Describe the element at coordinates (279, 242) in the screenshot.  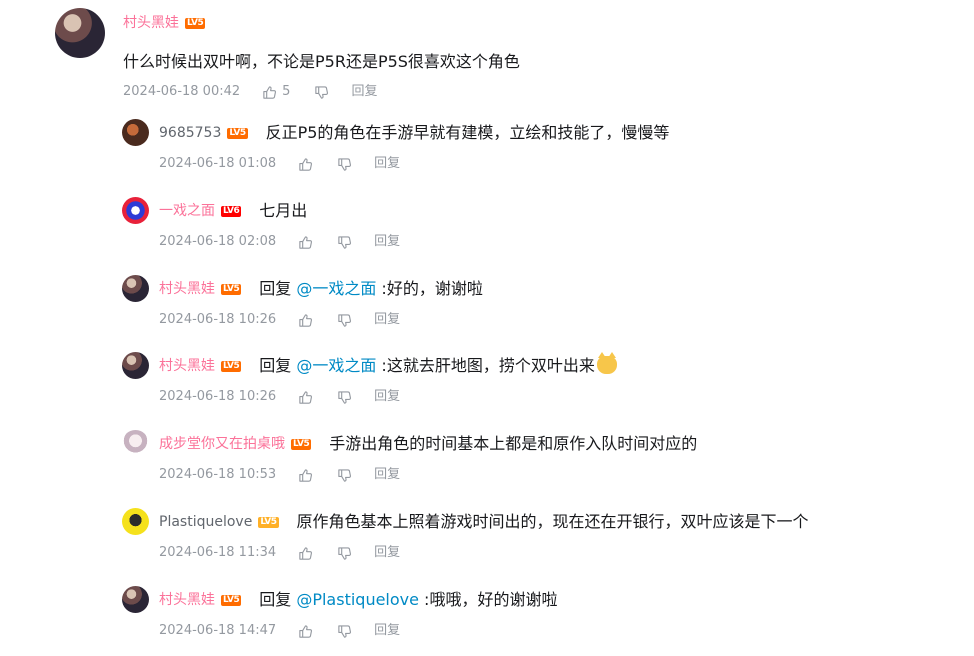
I see `reply-meta: 2024-06-18 02:08 回复` at that location.